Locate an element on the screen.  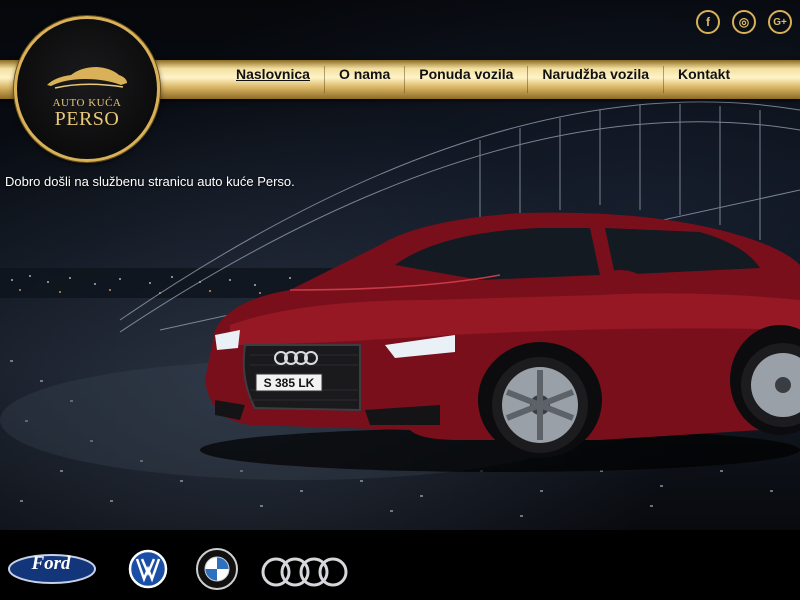
brand-logos-strip: Ford is located at coordinates (400, 565).